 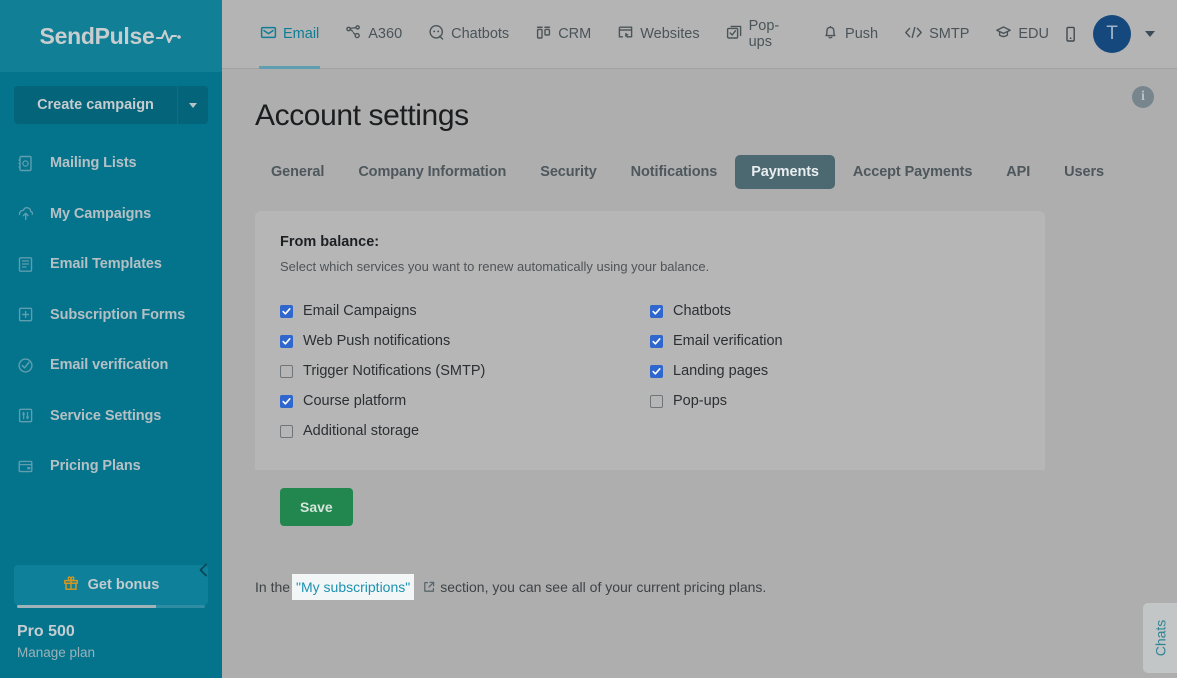 I want to click on get-bonus-button: Get bonus, so click(x=111, y=585).